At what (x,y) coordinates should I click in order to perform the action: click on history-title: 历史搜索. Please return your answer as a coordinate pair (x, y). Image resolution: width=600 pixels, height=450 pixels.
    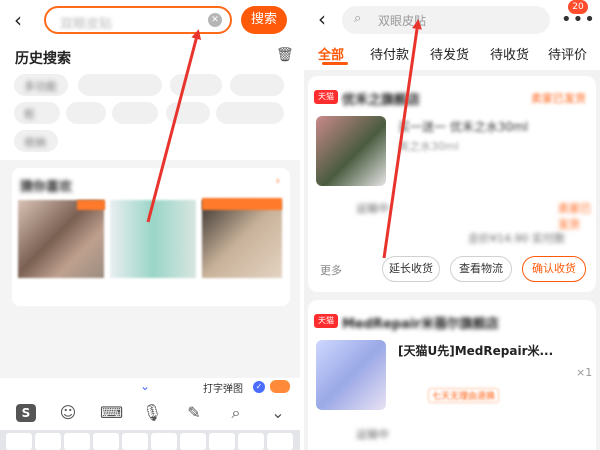
    Looking at the image, I should click on (43, 59).